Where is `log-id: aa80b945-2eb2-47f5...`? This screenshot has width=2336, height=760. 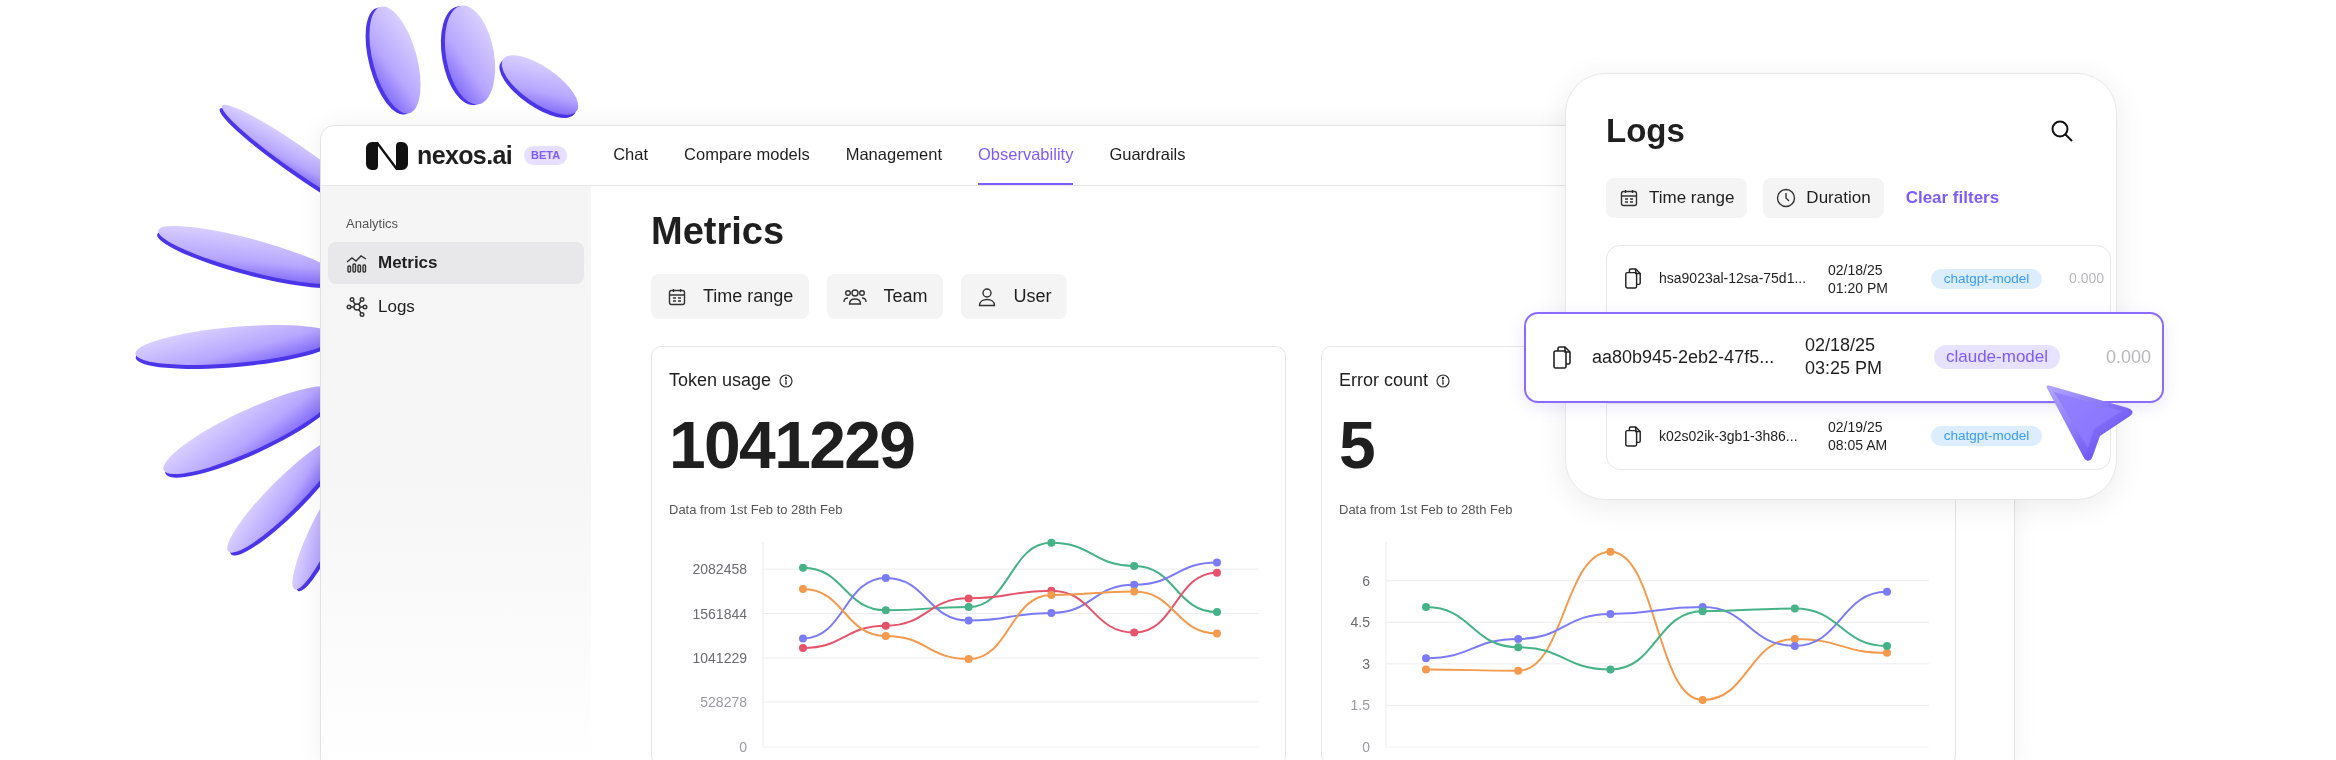 log-id: aa80b945-2eb2-47f5... is located at coordinates (1684, 357).